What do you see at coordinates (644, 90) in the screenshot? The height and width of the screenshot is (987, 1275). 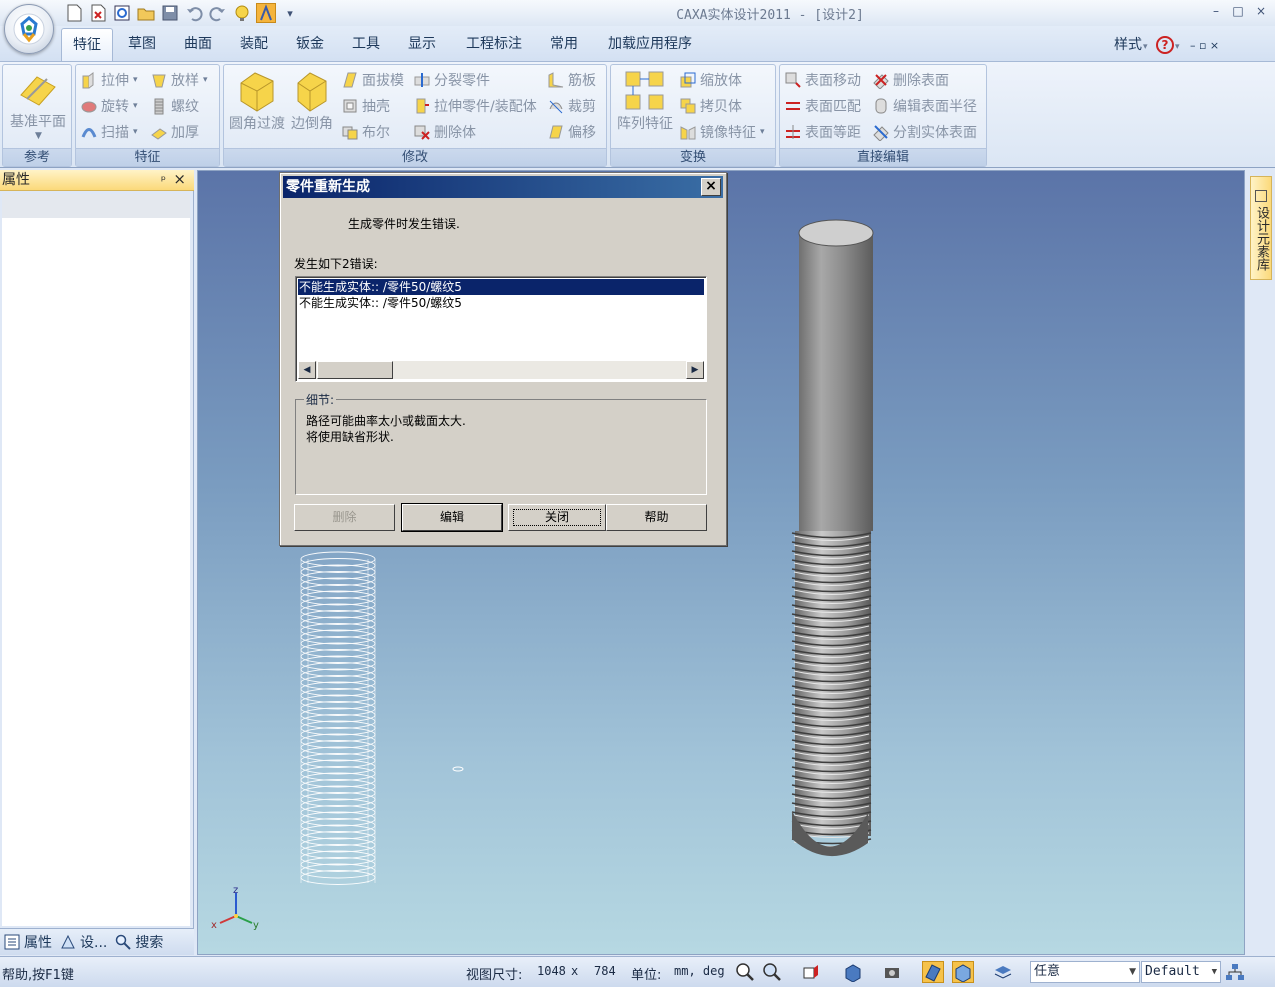 I see `pattern-feature-icon` at bounding box center [644, 90].